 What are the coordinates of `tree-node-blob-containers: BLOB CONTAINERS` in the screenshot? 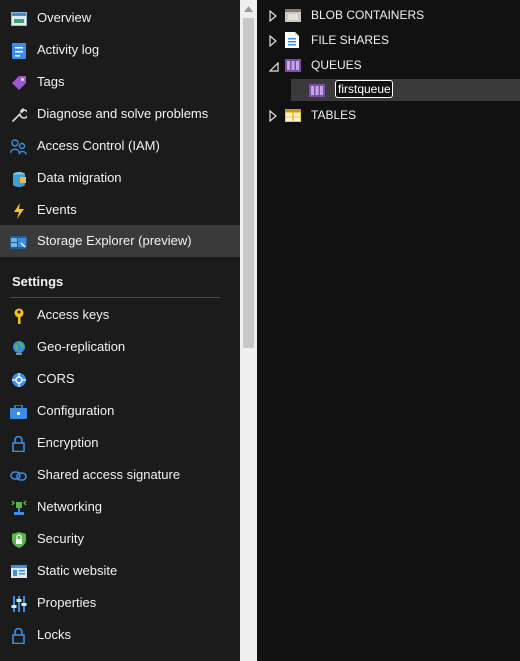 It's located at (388, 15).